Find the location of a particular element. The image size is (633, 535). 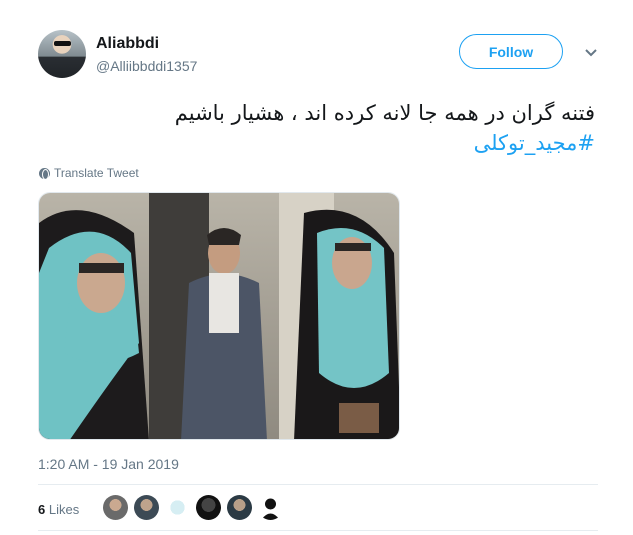

tweet-timestamp: 1:20 AM - 19 Jan 2019 is located at coordinates (108, 464).